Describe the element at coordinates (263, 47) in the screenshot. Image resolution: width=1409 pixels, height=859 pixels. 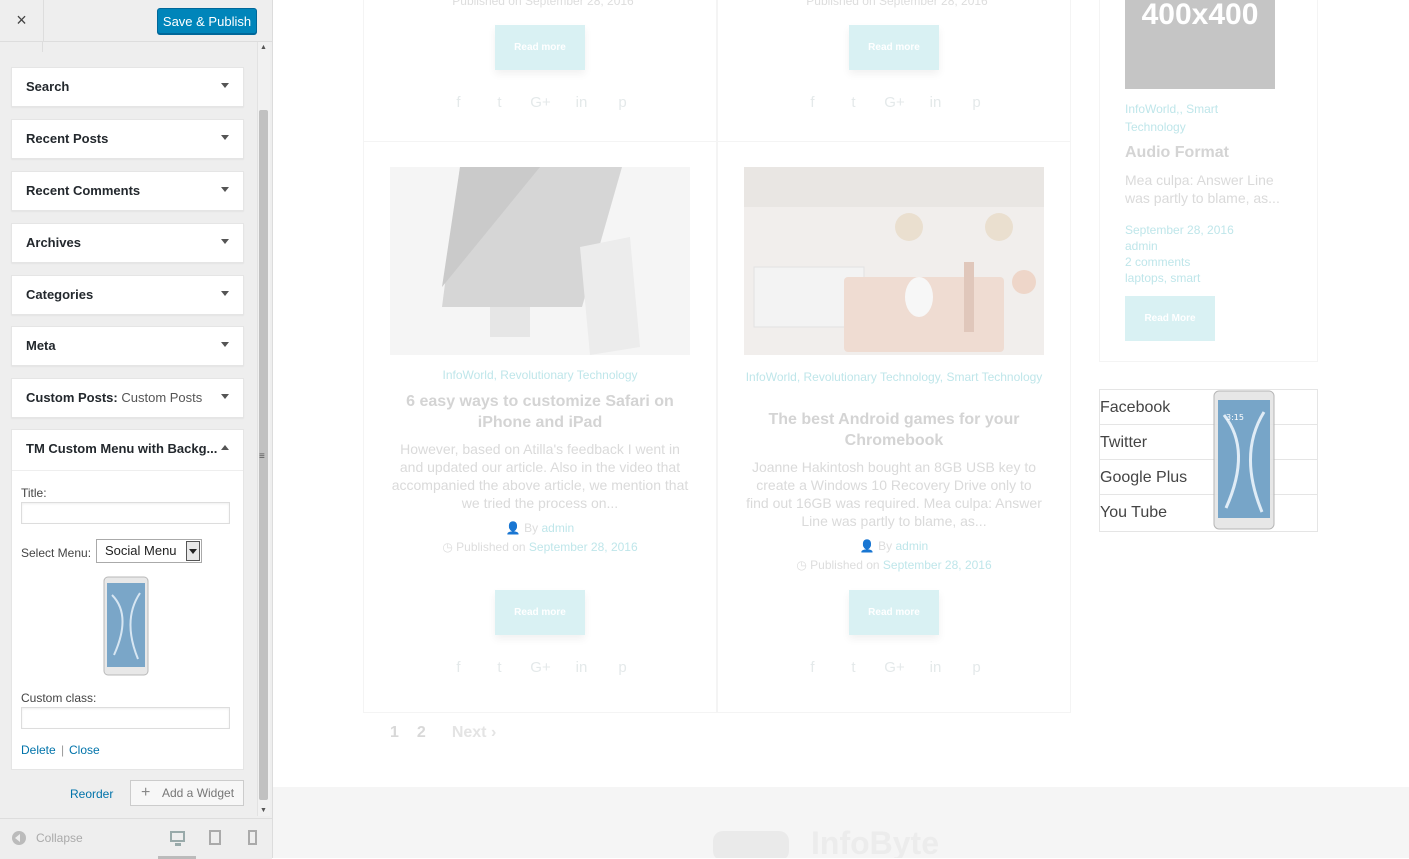
I see `scroll-up-arrow-icon: ▲` at that location.